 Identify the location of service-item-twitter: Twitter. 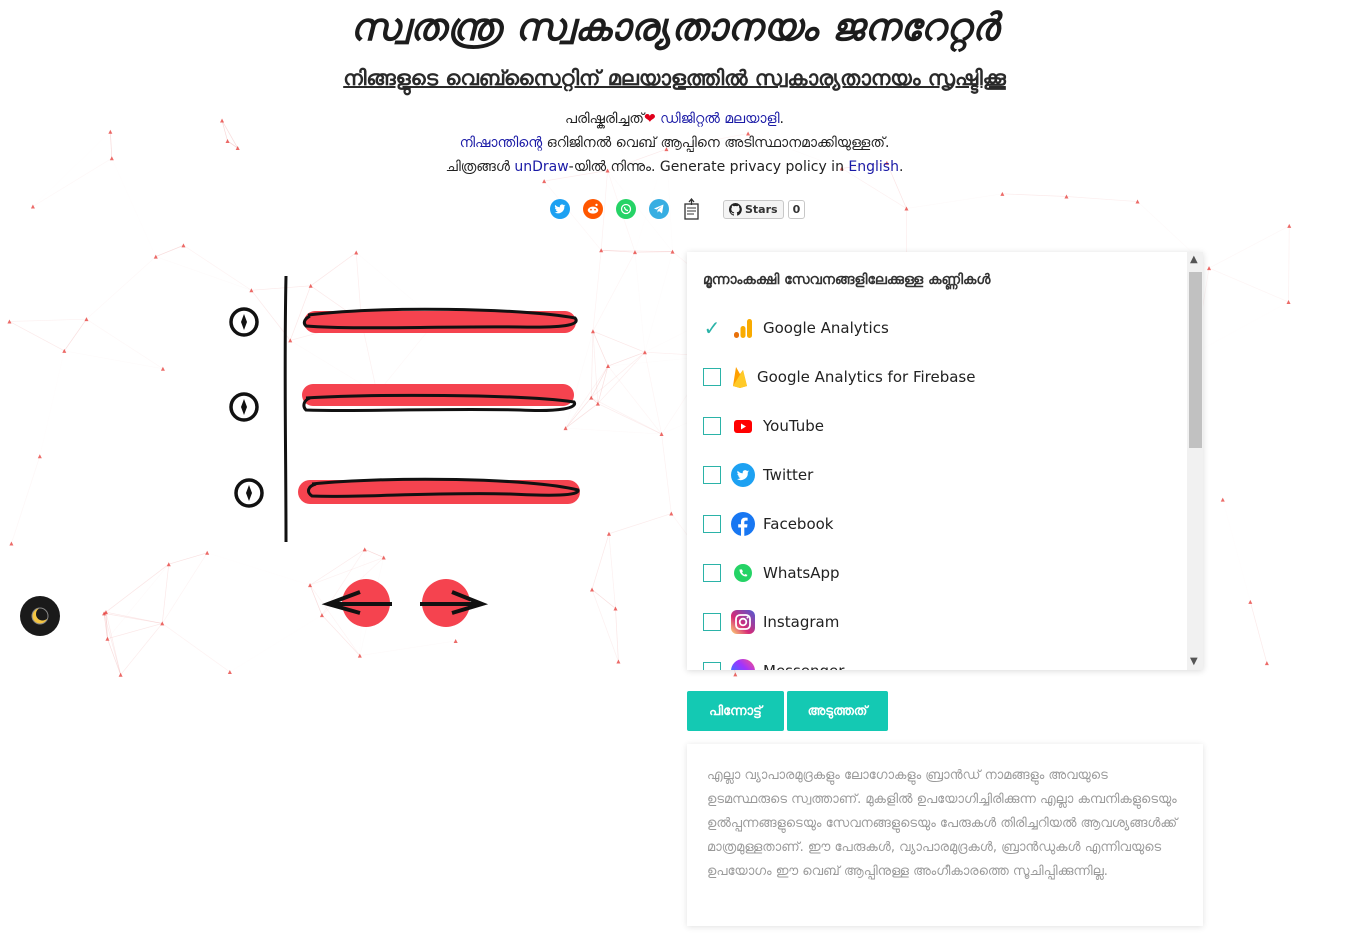
(758, 475).